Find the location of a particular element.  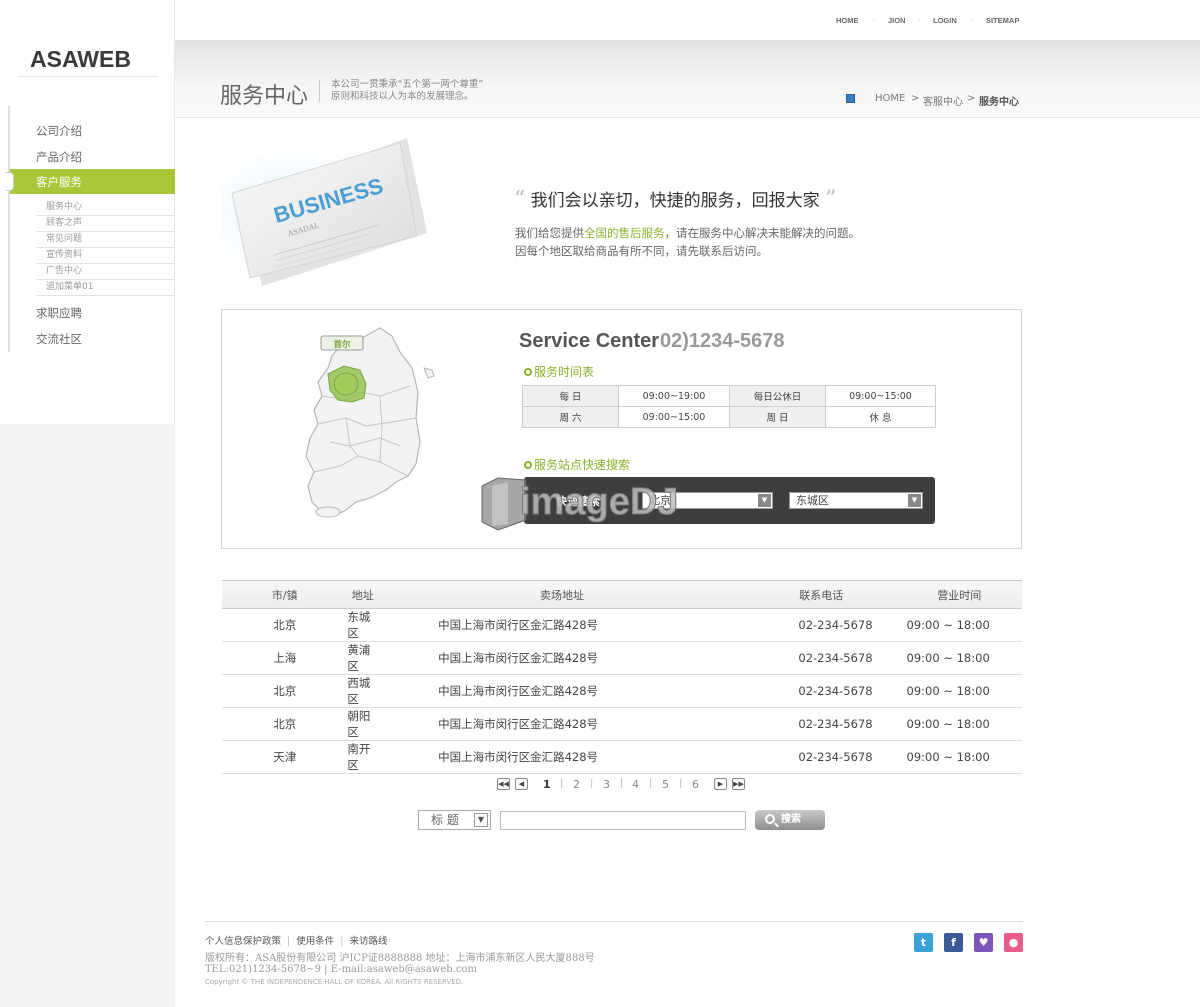

submenu-item-customer-voice: 顾客之声 is located at coordinates (105, 224).